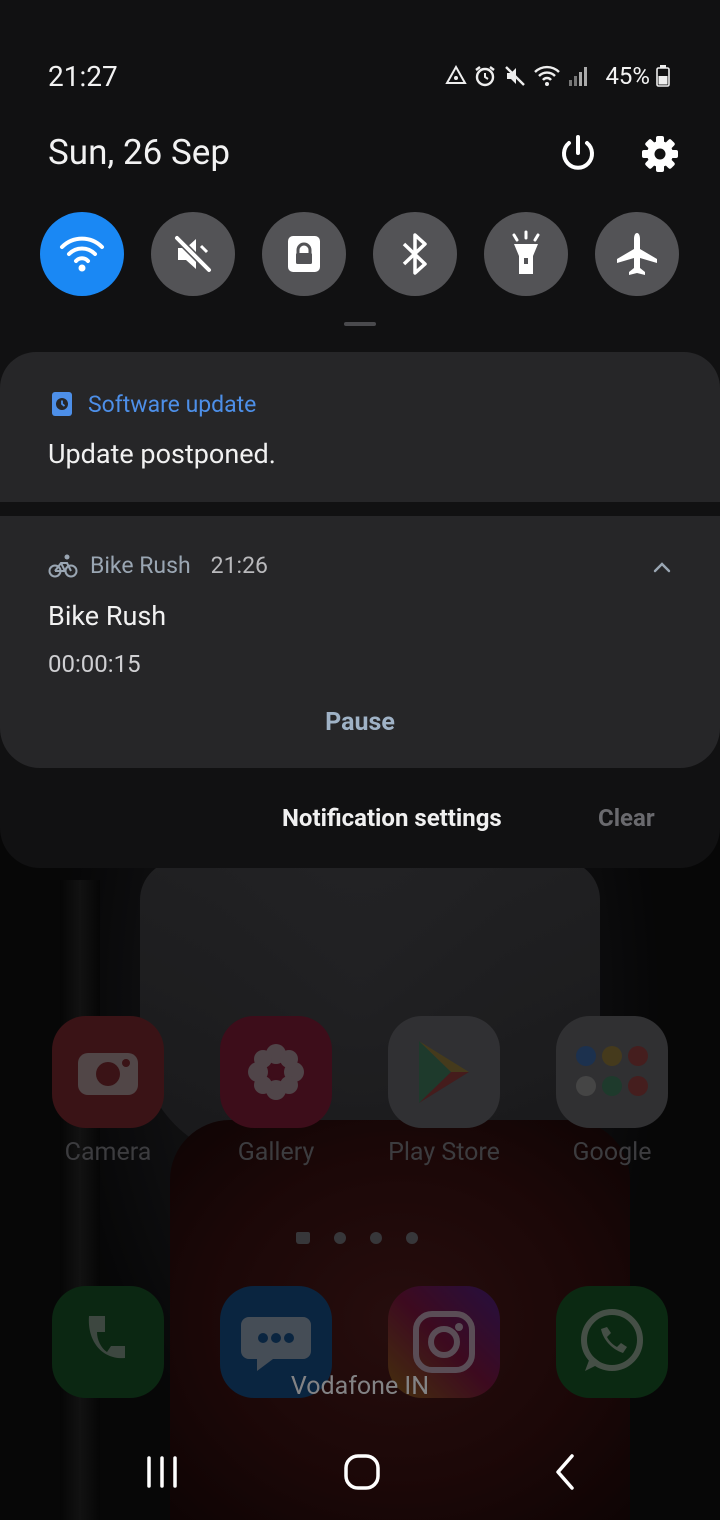 Image resolution: width=720 pixels, height=1520 pixels. I want to click on notification-header: Bike Rush 21:26, so click(158, 565).